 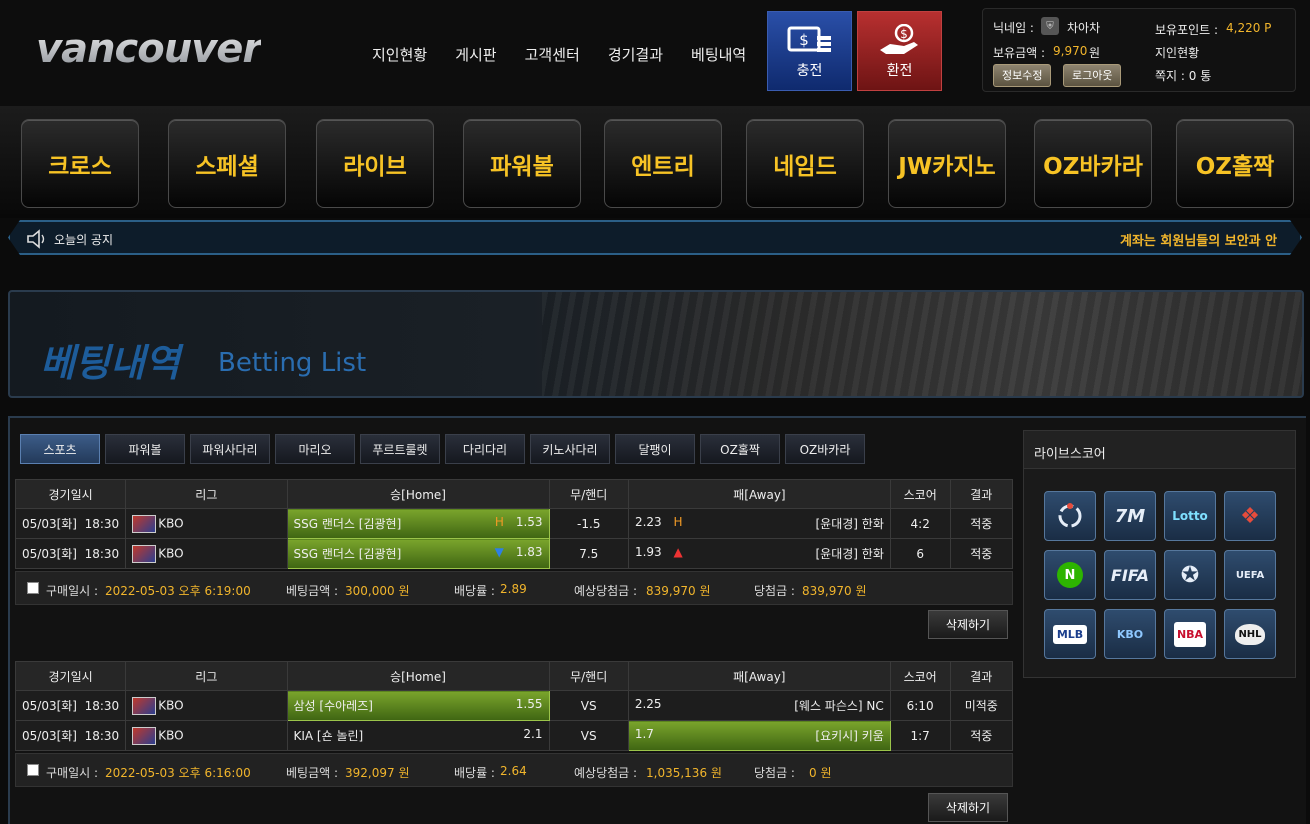 I want to click on game-live: 라이브, so click(x=375, y=163).